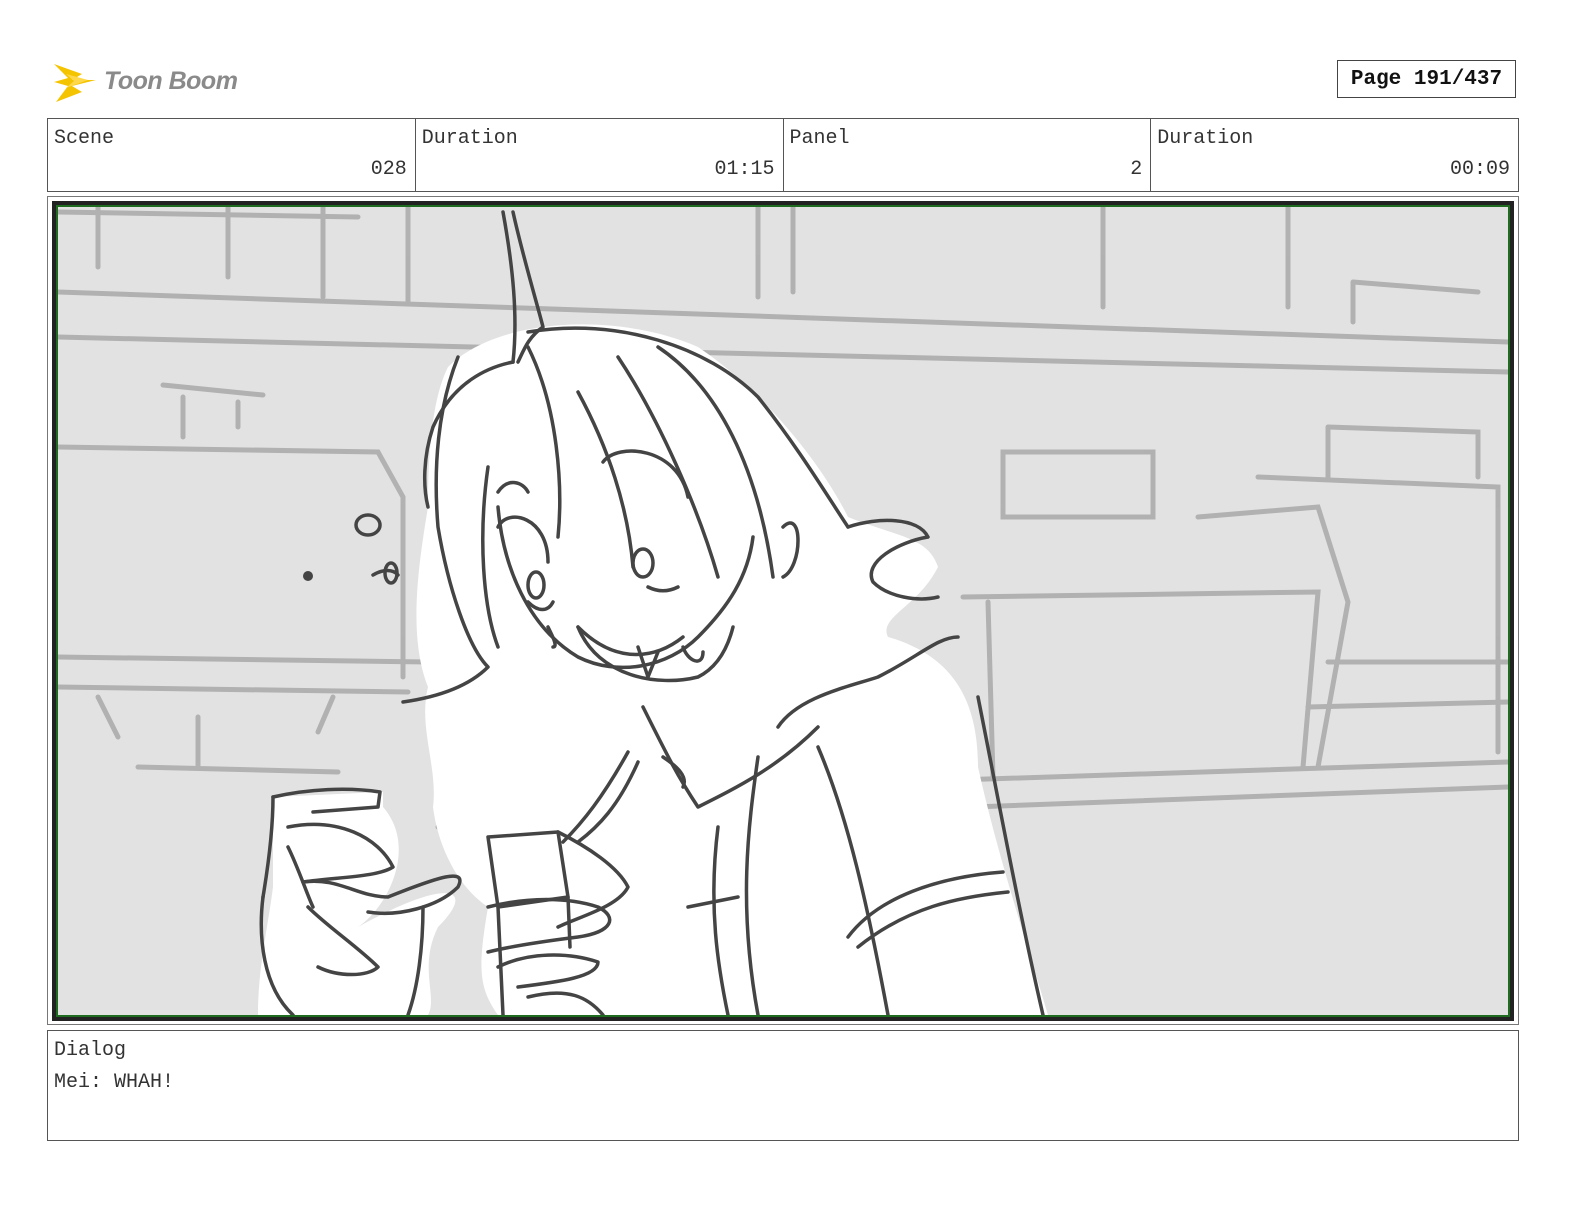 This screenshot has width=1584, height=1224. I want to click on scene-label: Scene, so click(84, 138).